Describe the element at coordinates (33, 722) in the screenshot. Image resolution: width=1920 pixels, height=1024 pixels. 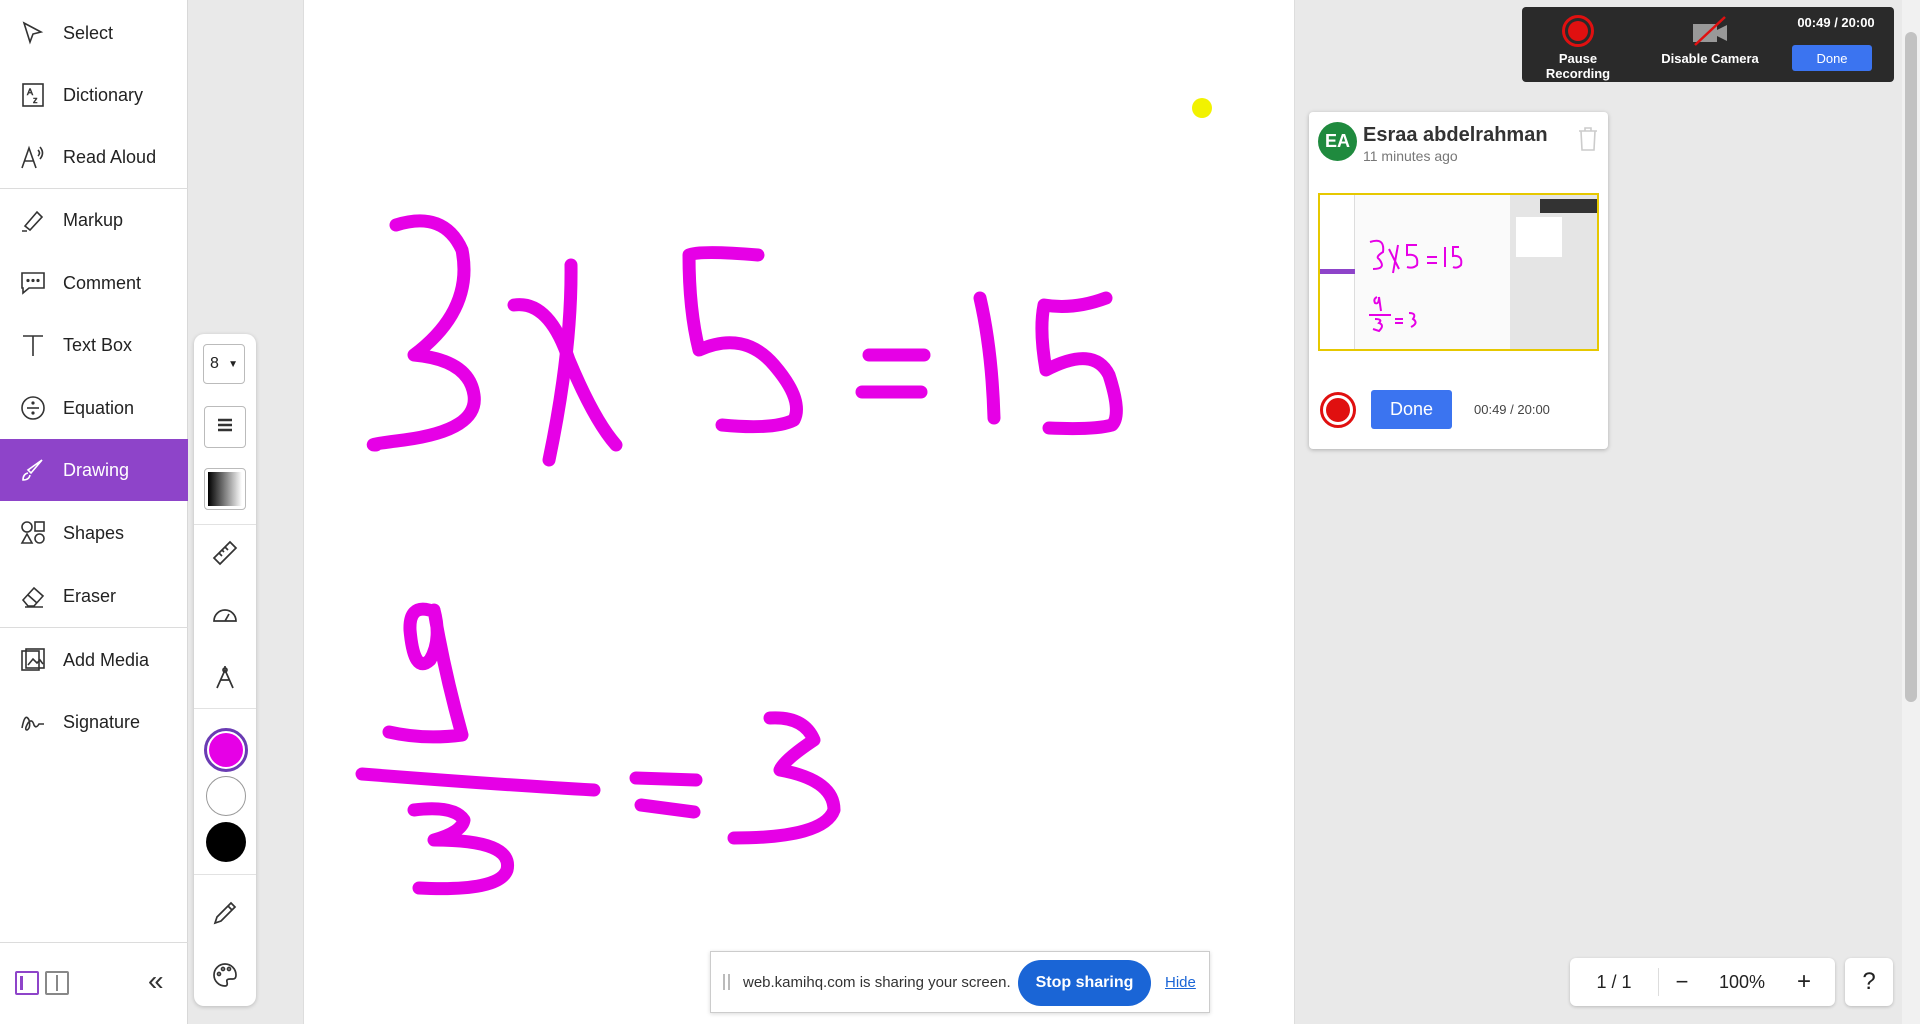
I see `signature-icon` at that location.